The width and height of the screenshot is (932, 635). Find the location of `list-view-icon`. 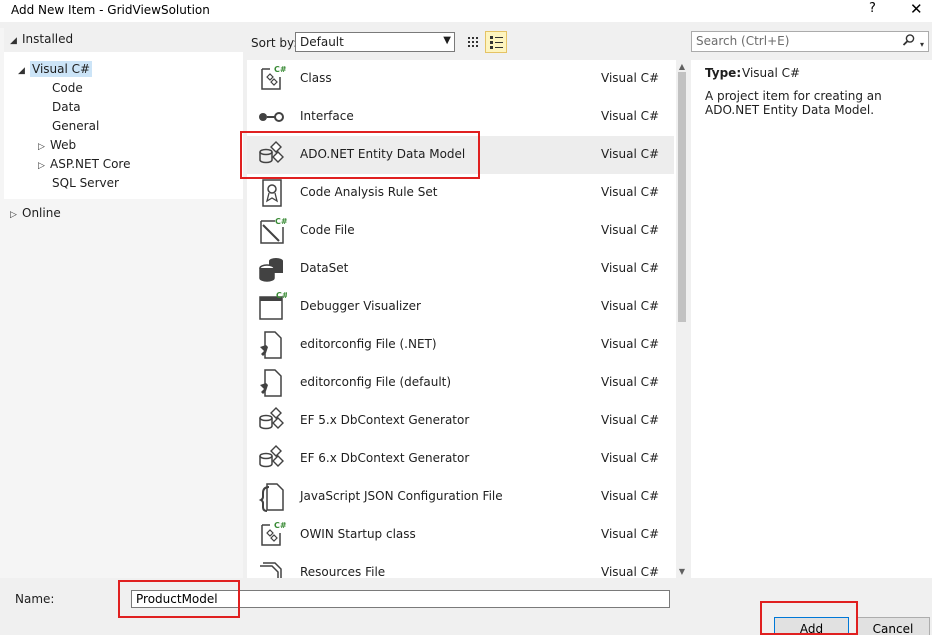

list-view-icon is located at coordinates (496, 42).